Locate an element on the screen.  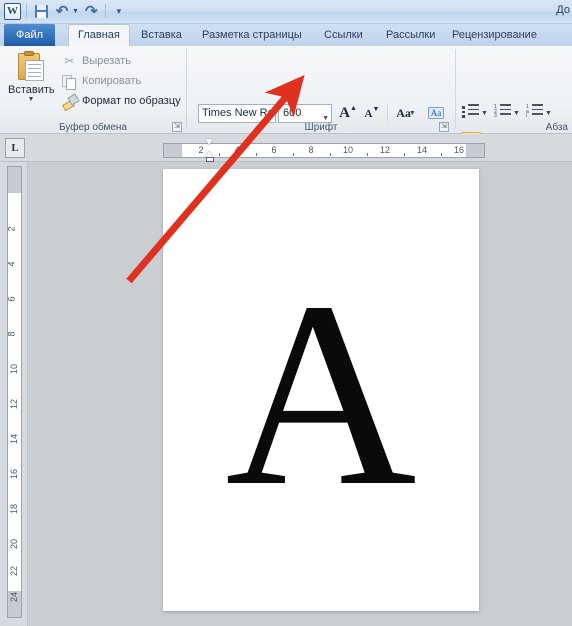
clear-formatting-button: Aa is located at coordinates (436, 113).